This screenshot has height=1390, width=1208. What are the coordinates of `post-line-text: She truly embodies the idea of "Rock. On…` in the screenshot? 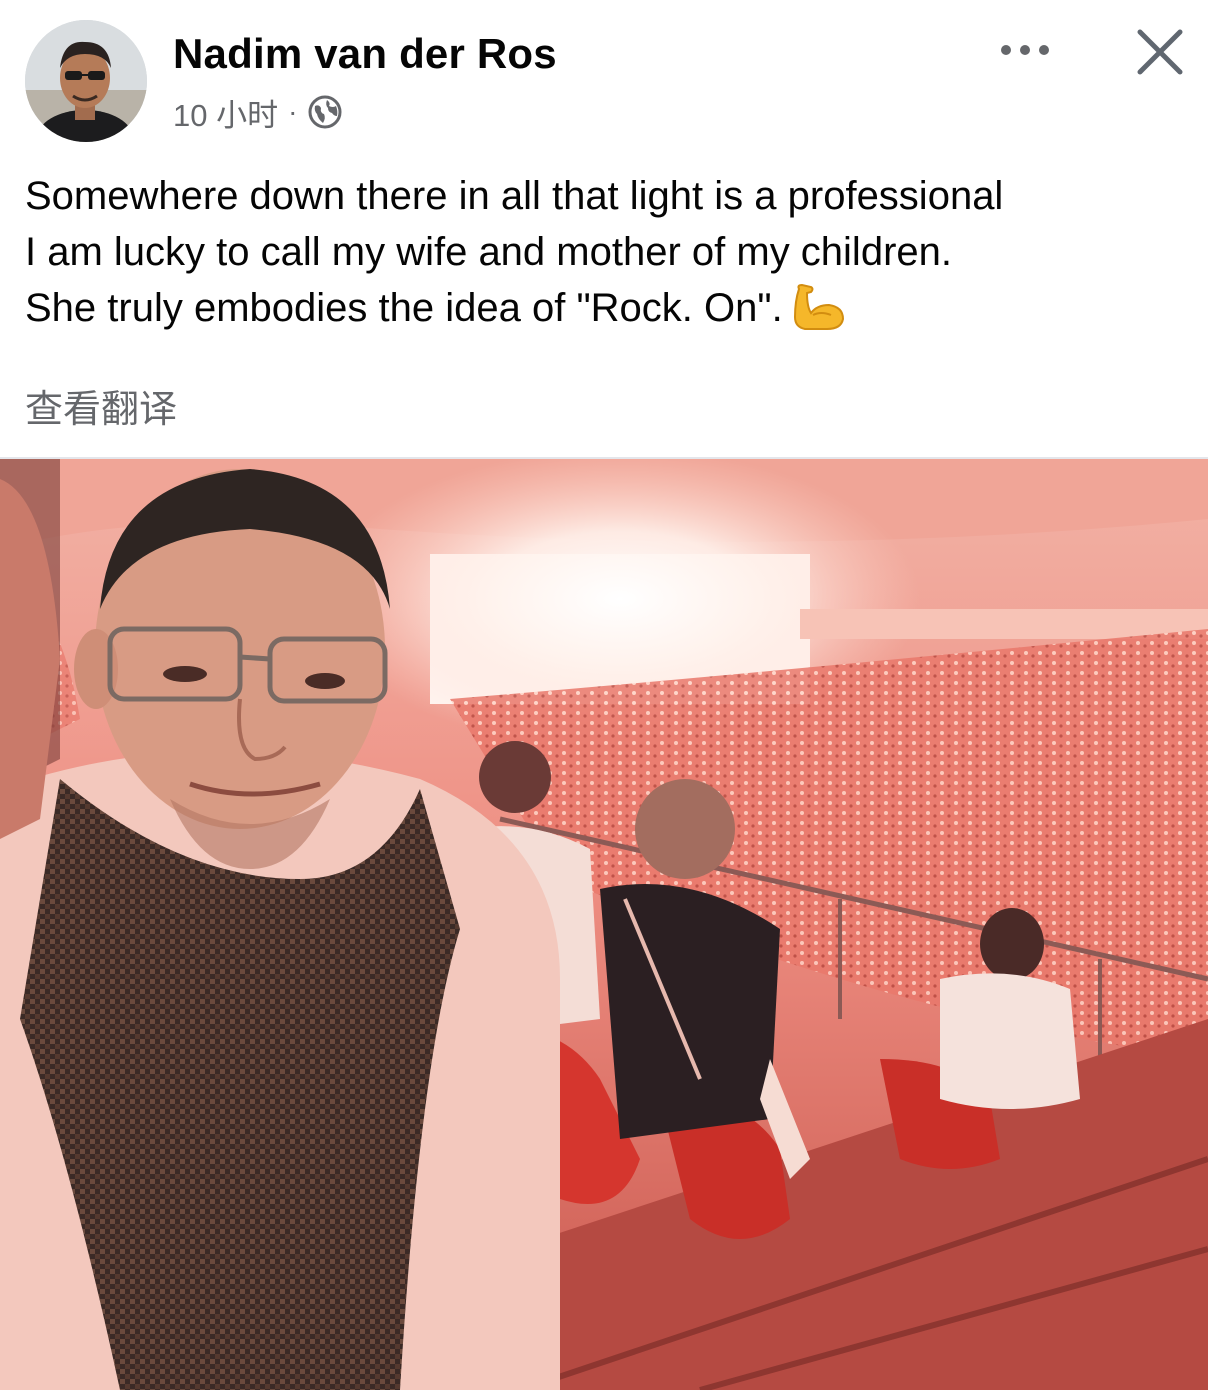 It's located at (404, 308).